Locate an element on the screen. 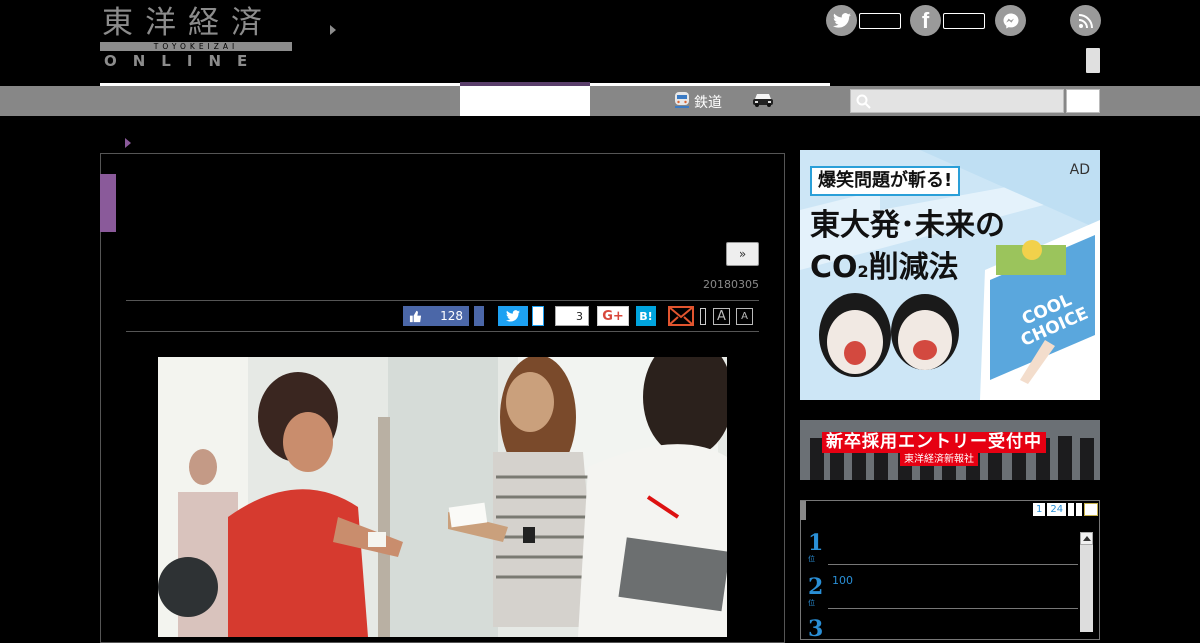 This screenshot has width=1200, height=643. ranking-tabs: 1 24 is located at coordinates (1066, 509).